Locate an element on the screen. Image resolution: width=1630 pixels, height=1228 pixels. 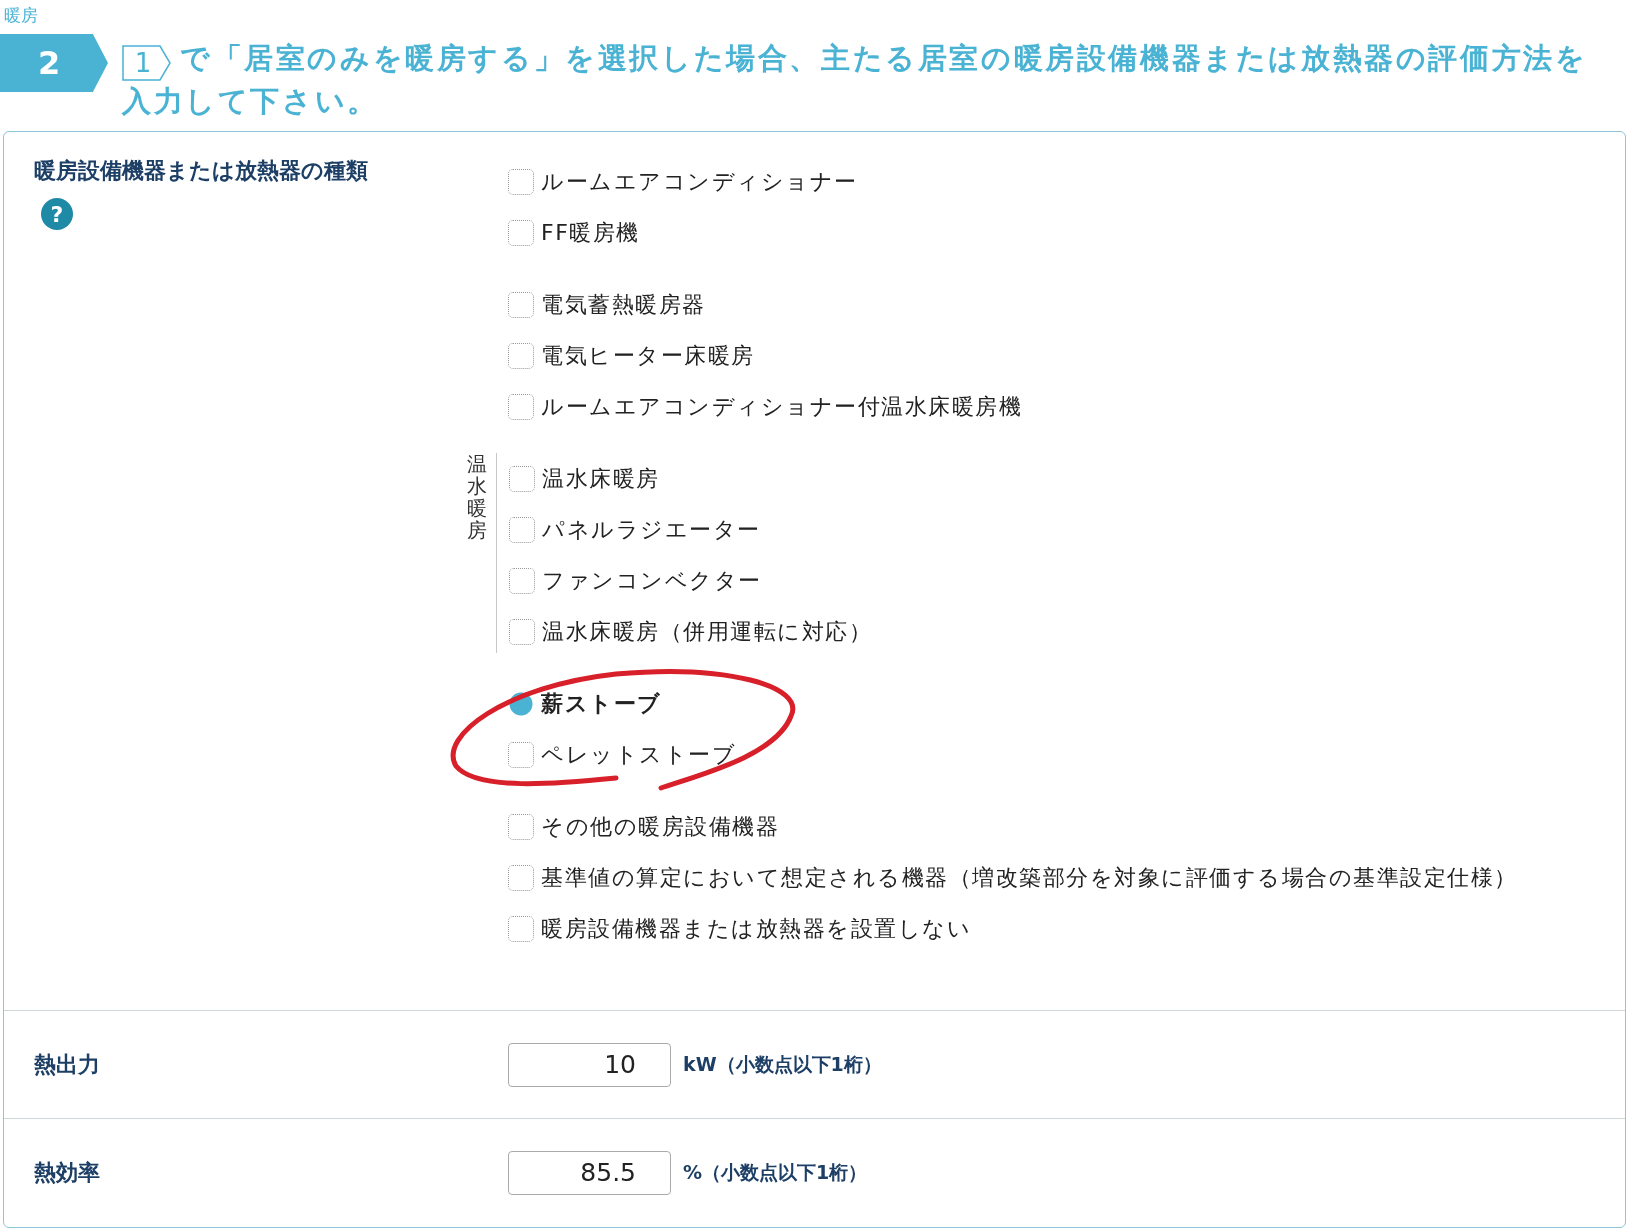
option-item: ルームエアコンディショナー is located at coordinates (1066, 181).